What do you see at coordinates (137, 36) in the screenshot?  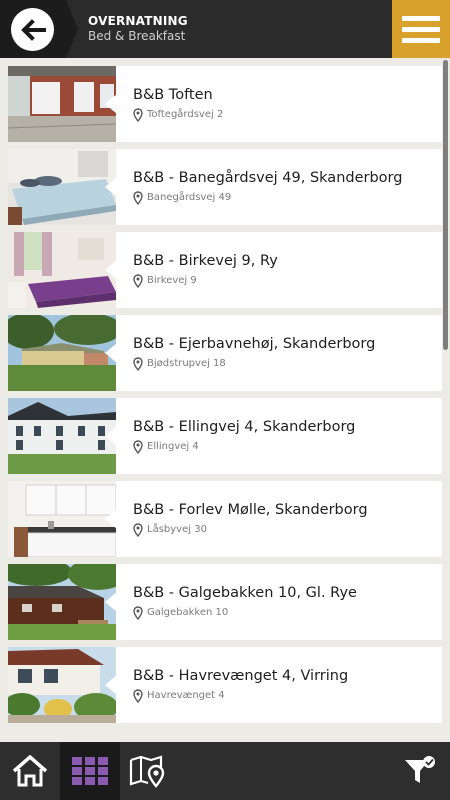 I see `page-subtitle: Bed & Breakfast` at bounding box center [137, 36].